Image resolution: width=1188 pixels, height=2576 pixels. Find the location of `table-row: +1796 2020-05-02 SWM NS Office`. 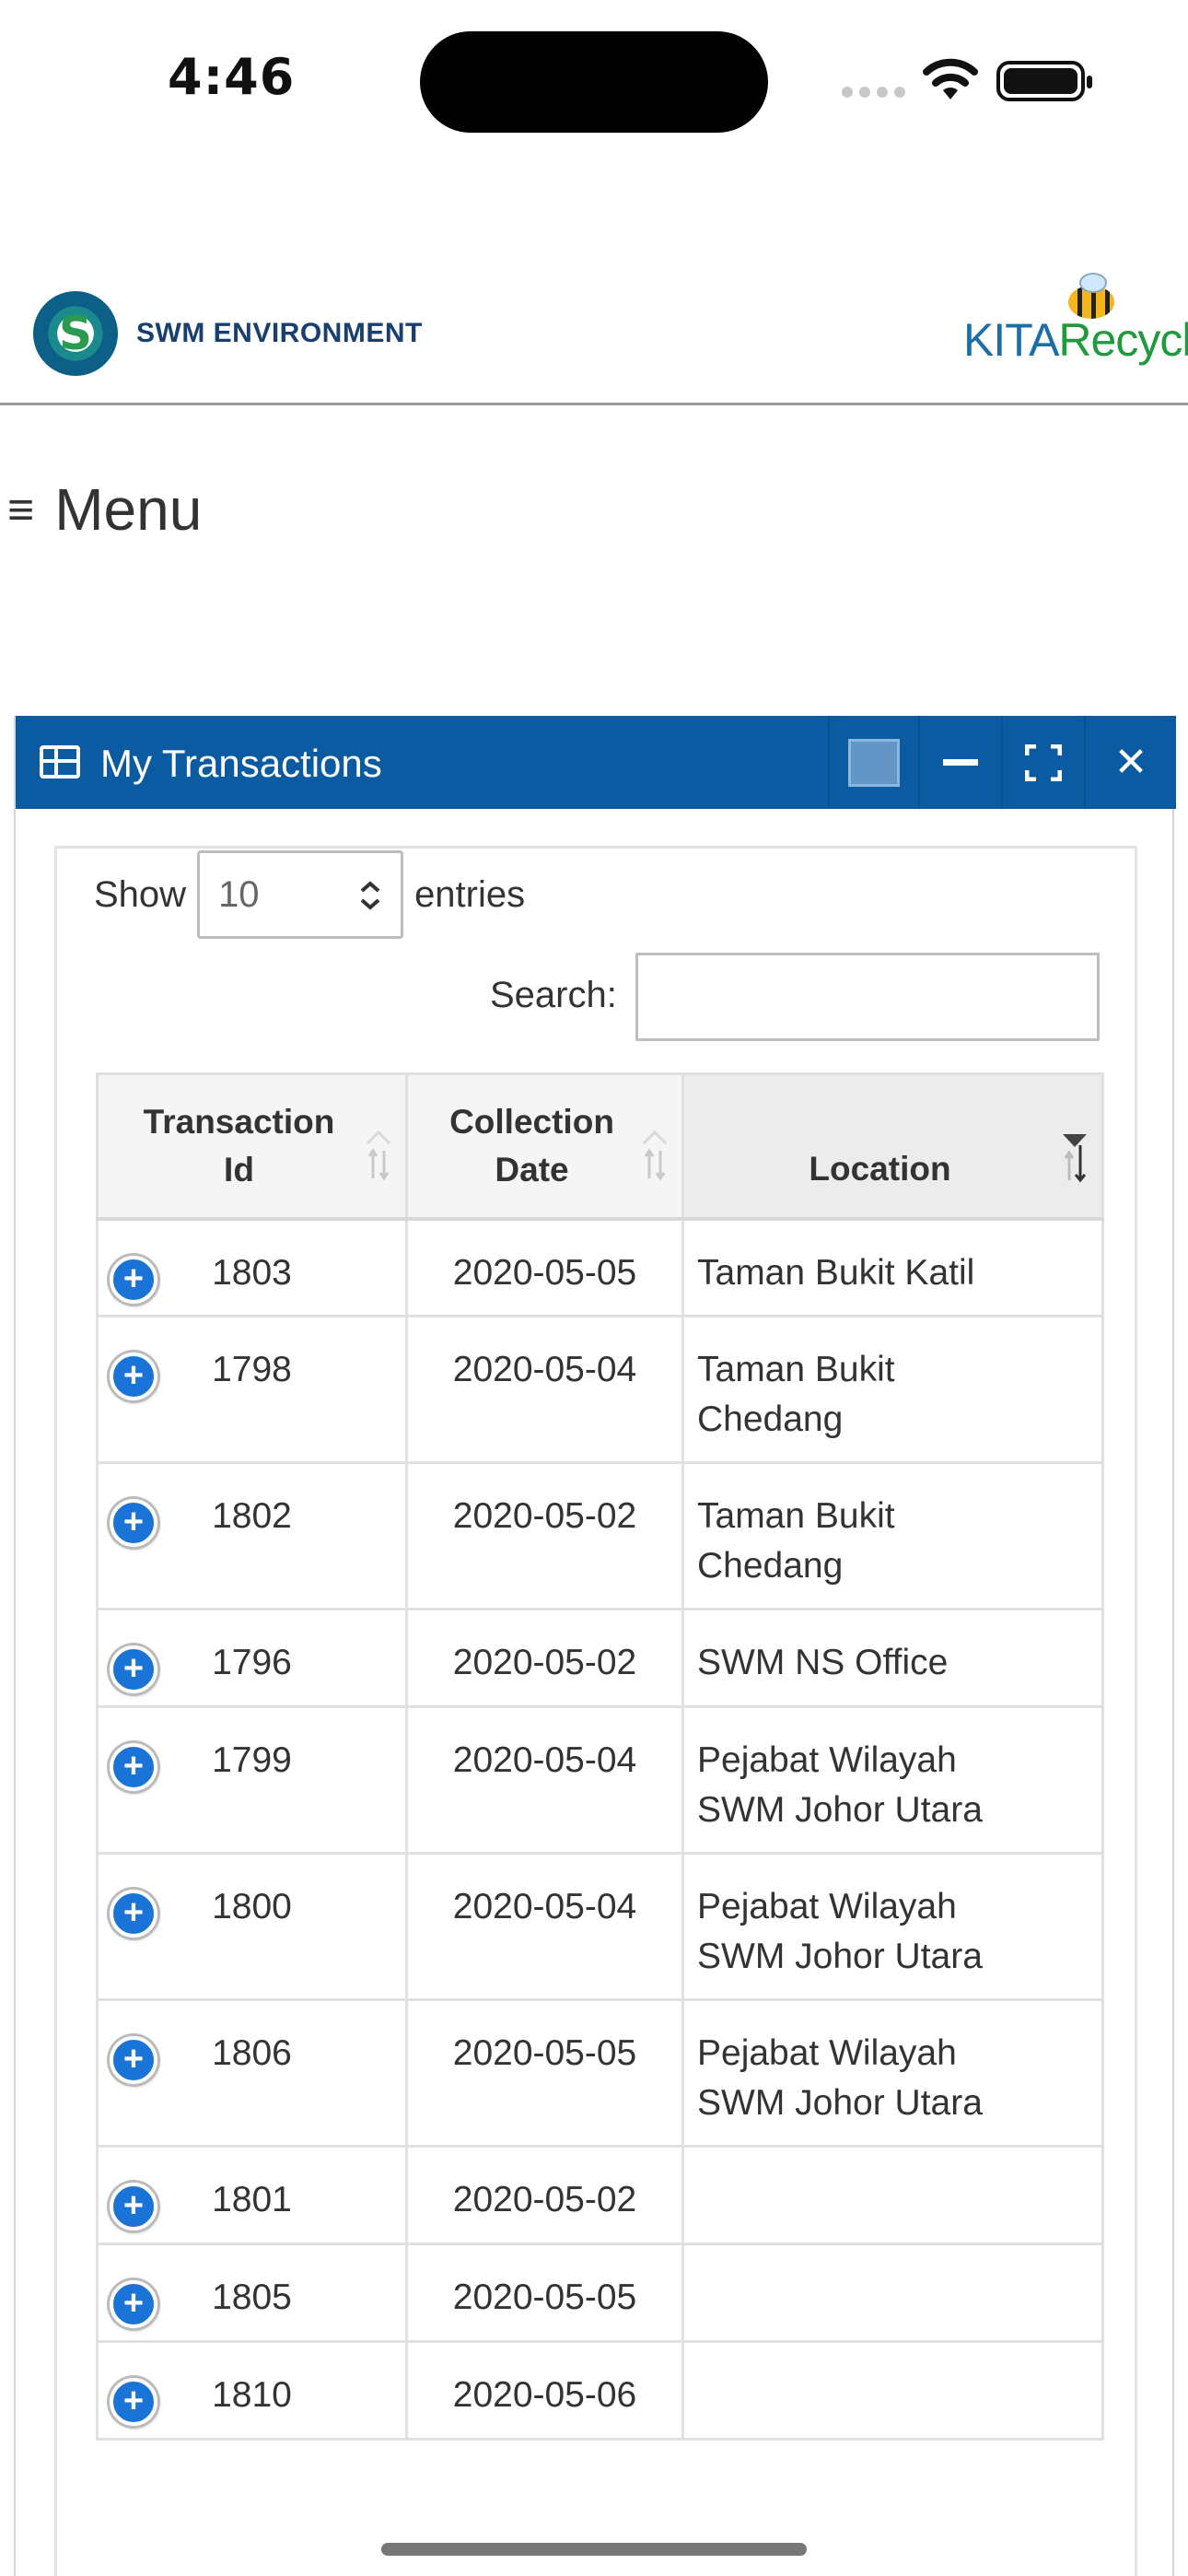

table-row: +1796 2020-05-02 SWM NS Office is located at coordinates (600, 1658).